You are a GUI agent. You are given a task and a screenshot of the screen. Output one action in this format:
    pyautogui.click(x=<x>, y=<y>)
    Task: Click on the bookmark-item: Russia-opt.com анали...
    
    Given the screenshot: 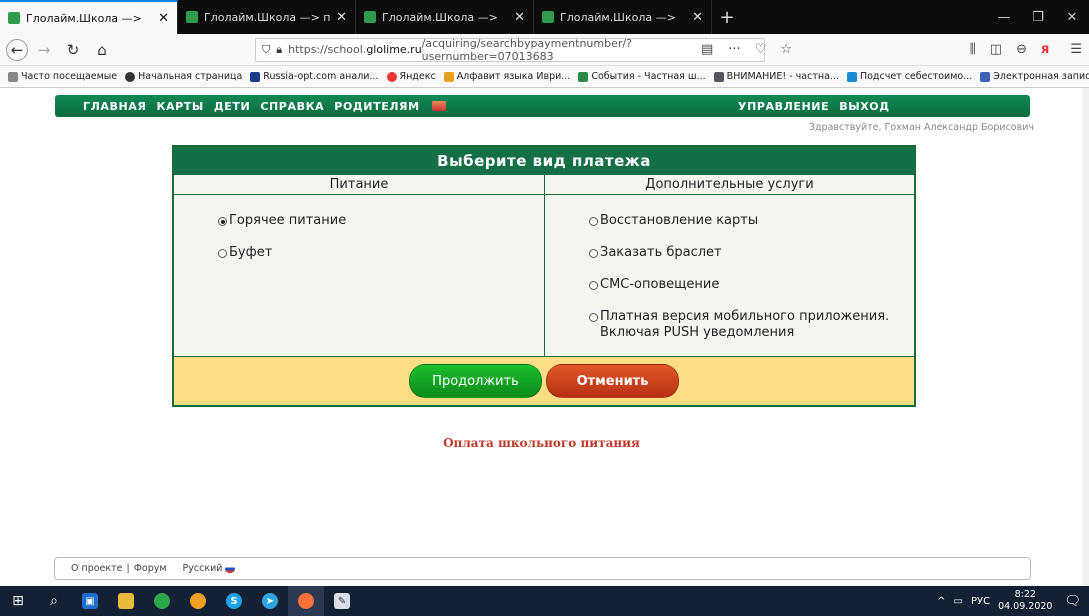 What is the action you would take?
    pyautogui.click(x=314, y=76)
    